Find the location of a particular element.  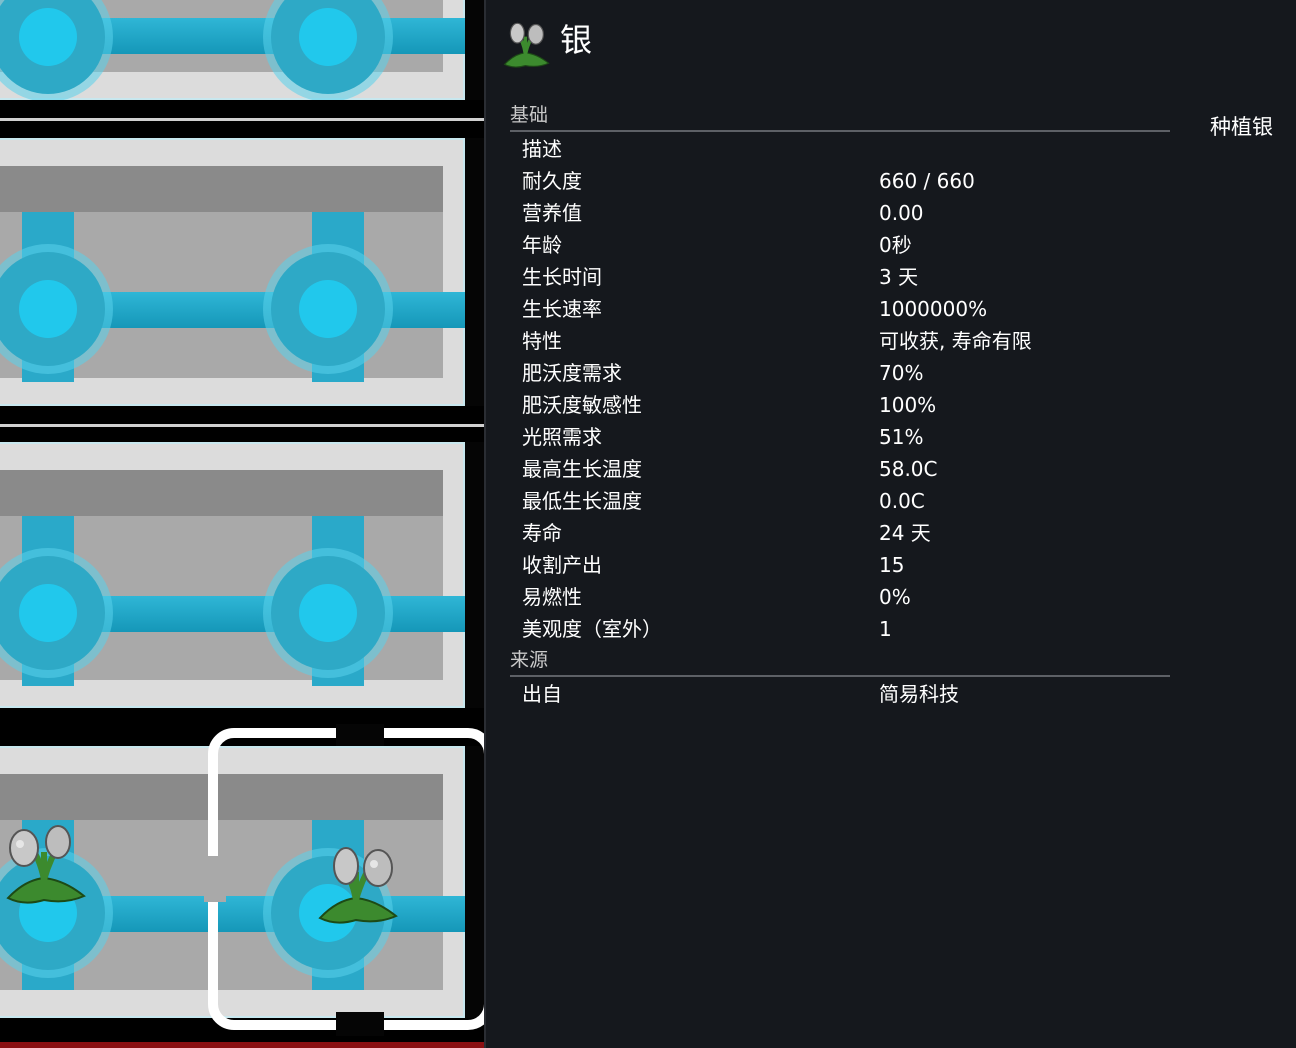

stat-row: 耐久度 660 / 660 is located at coordinates (842, 181).